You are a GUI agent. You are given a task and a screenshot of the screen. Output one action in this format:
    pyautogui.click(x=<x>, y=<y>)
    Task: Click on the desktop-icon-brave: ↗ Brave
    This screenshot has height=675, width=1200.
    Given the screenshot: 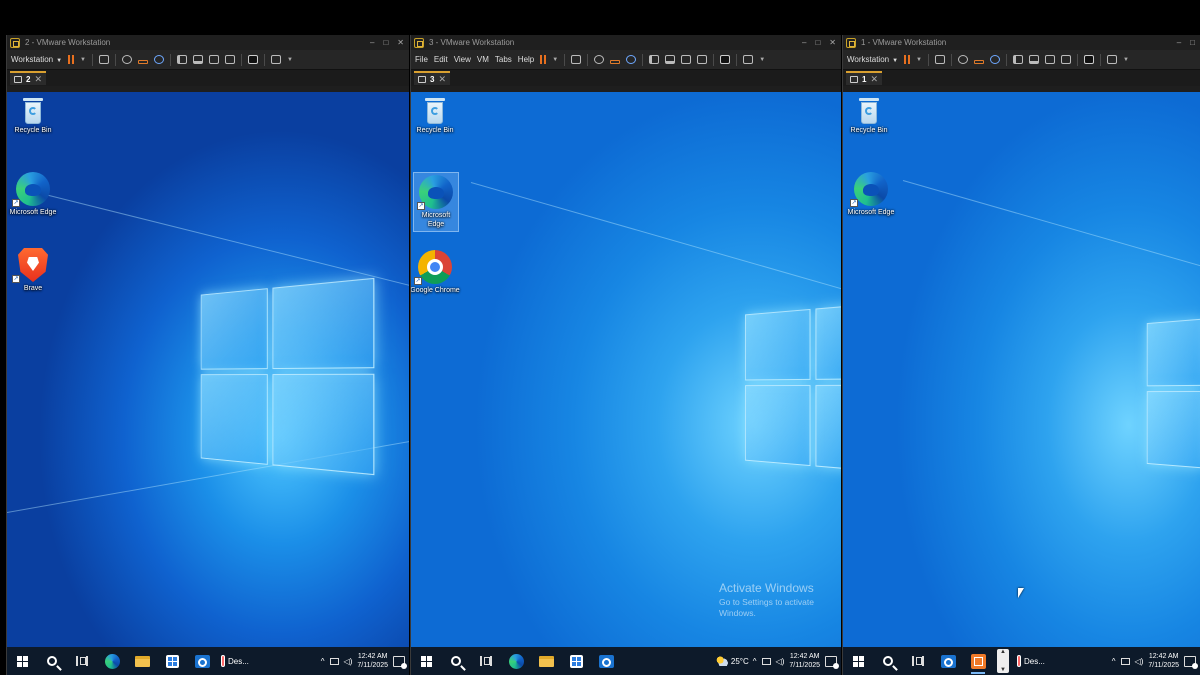 What is the action you would take?
    pyautogui.click(x=33, y=270)
    